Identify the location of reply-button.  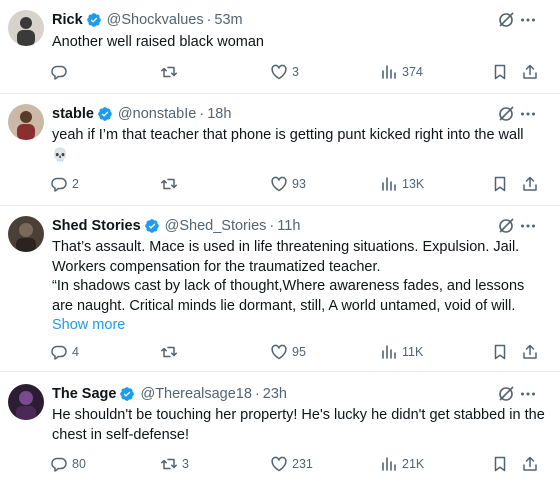
(61, 72).